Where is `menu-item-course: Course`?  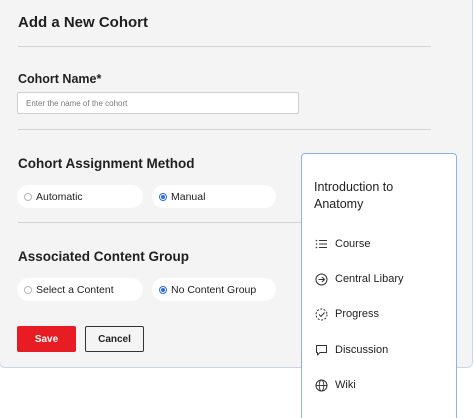
menu-item-course: Course is located at coordinates (342, 244).